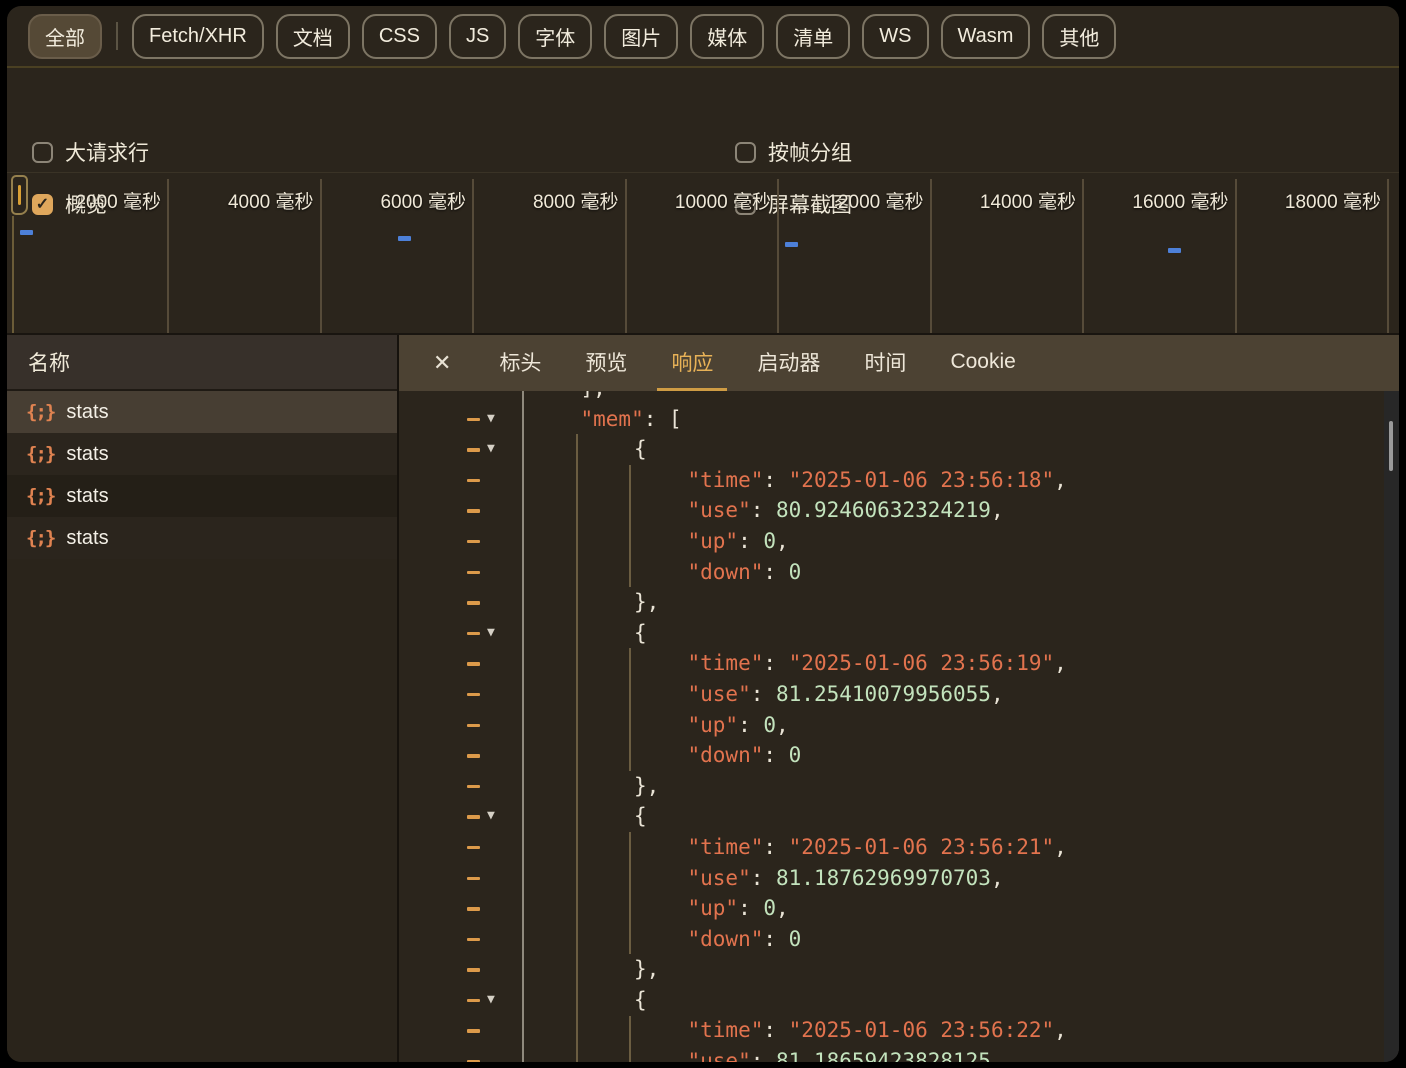  What do you see at coordinates (647, 969) in the screenshot?
I see `token-p: },` at bounding box center [647, 969].